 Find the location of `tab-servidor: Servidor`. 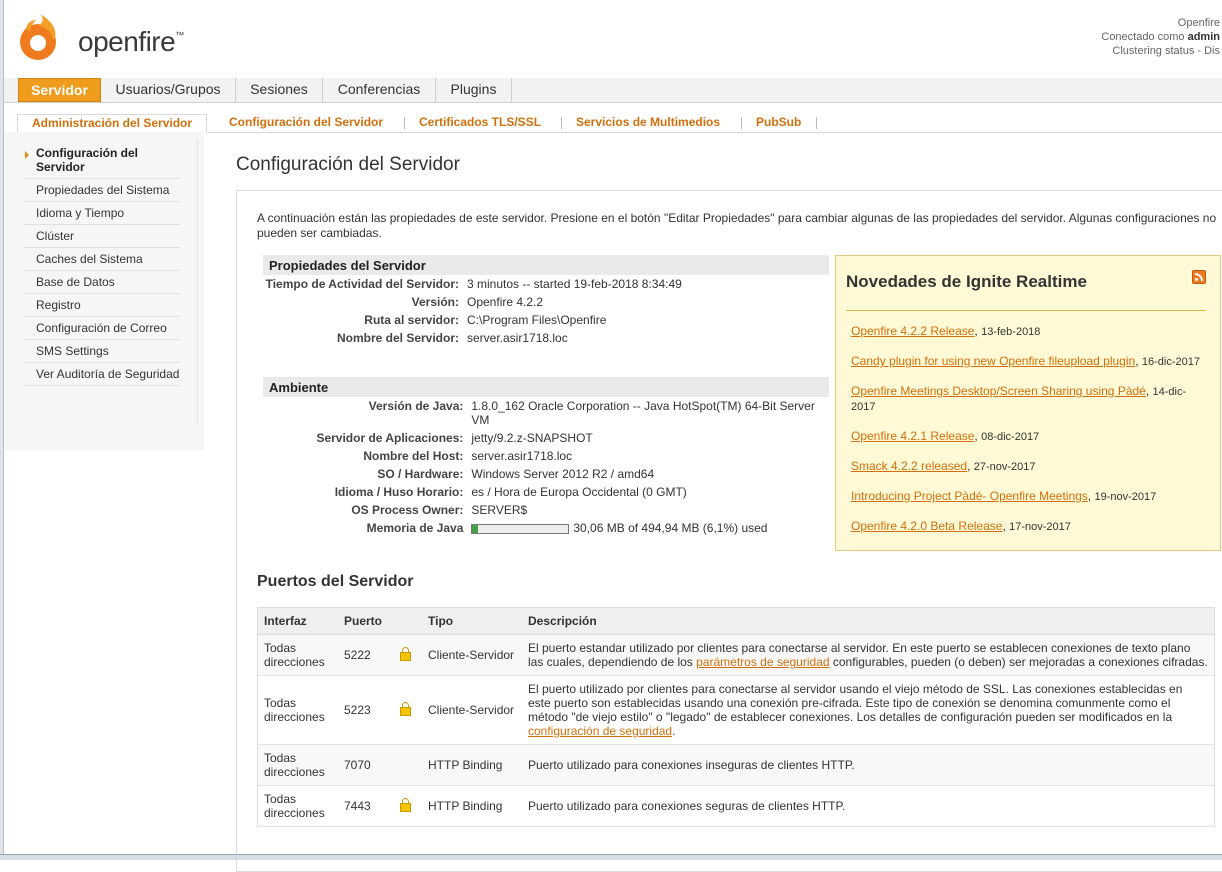

tab-servidor: Servidor is located at coordinates (59, 90).